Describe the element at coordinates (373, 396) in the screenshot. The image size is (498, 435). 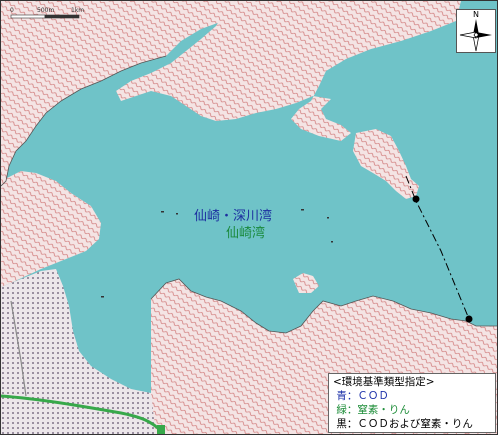
I see `legend-value: ＣＯＤ` at that location.